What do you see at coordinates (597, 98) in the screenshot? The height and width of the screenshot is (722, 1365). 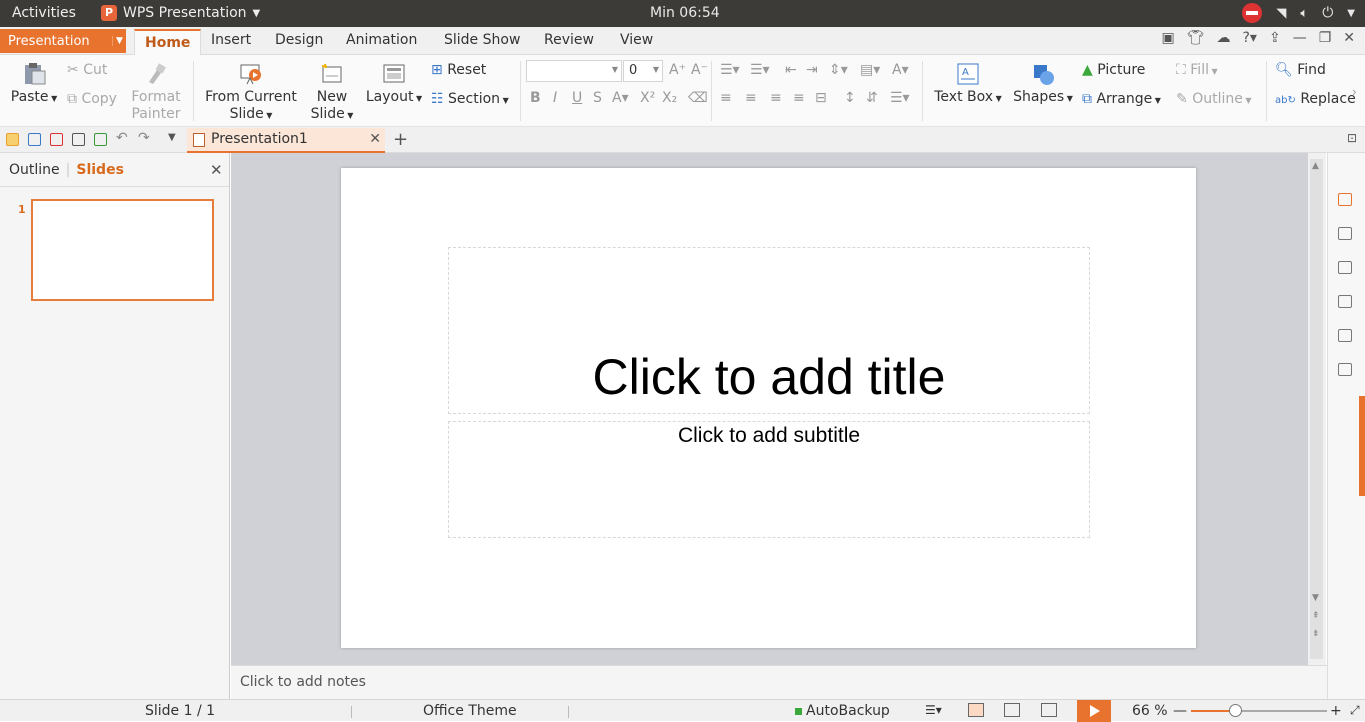 I see `strikethrough-icon: S` at bounding box center [597, 98].